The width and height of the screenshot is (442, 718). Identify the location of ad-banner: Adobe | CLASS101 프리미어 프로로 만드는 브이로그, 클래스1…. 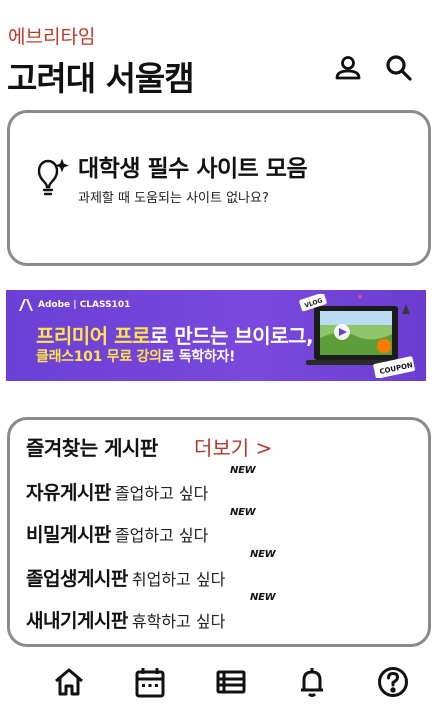
(216, 335).